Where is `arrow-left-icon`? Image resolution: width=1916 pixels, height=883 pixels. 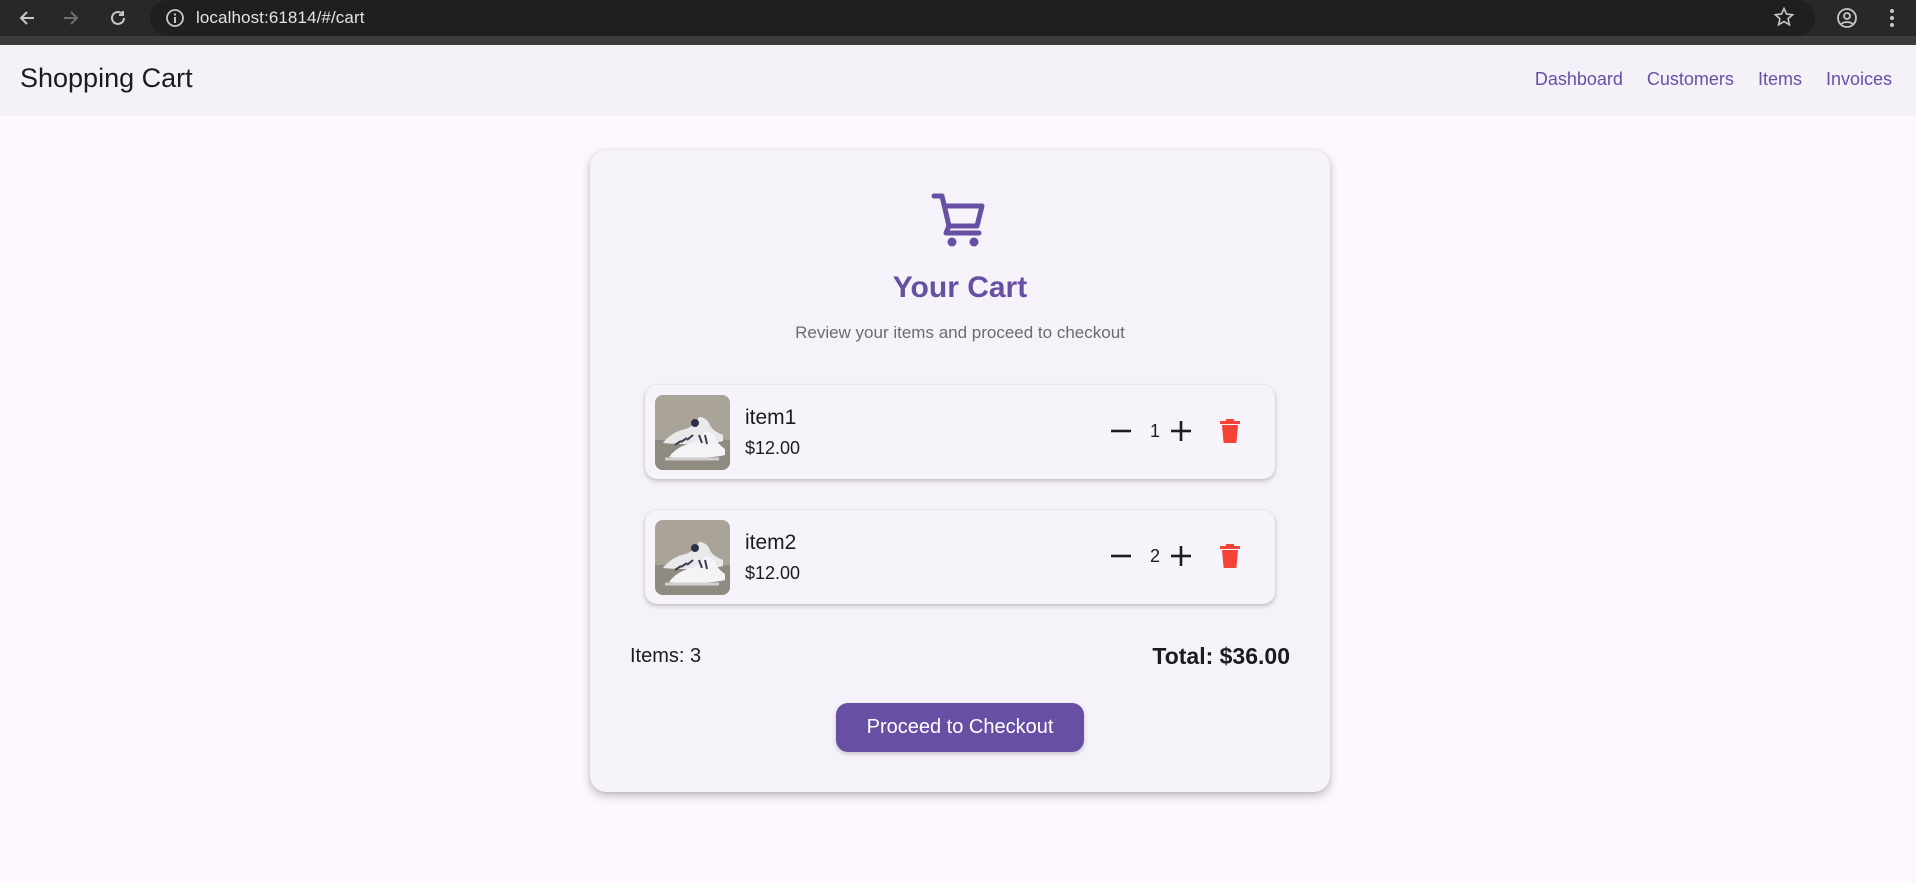
arrow-left-icon is located at coordinates (26, 18).